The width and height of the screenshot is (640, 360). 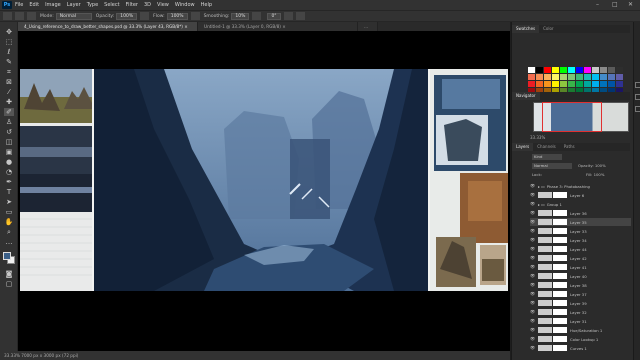 What do you see at coordinates (580, 321) in the screenshot?
I see `layer-row: 👁 Layer 31` at bounding box center [580, 321].